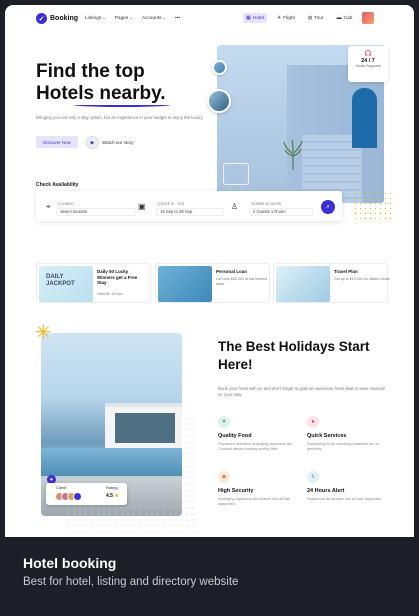  I want to click on tab-cab: ▬ Cab, so click(345, 18).